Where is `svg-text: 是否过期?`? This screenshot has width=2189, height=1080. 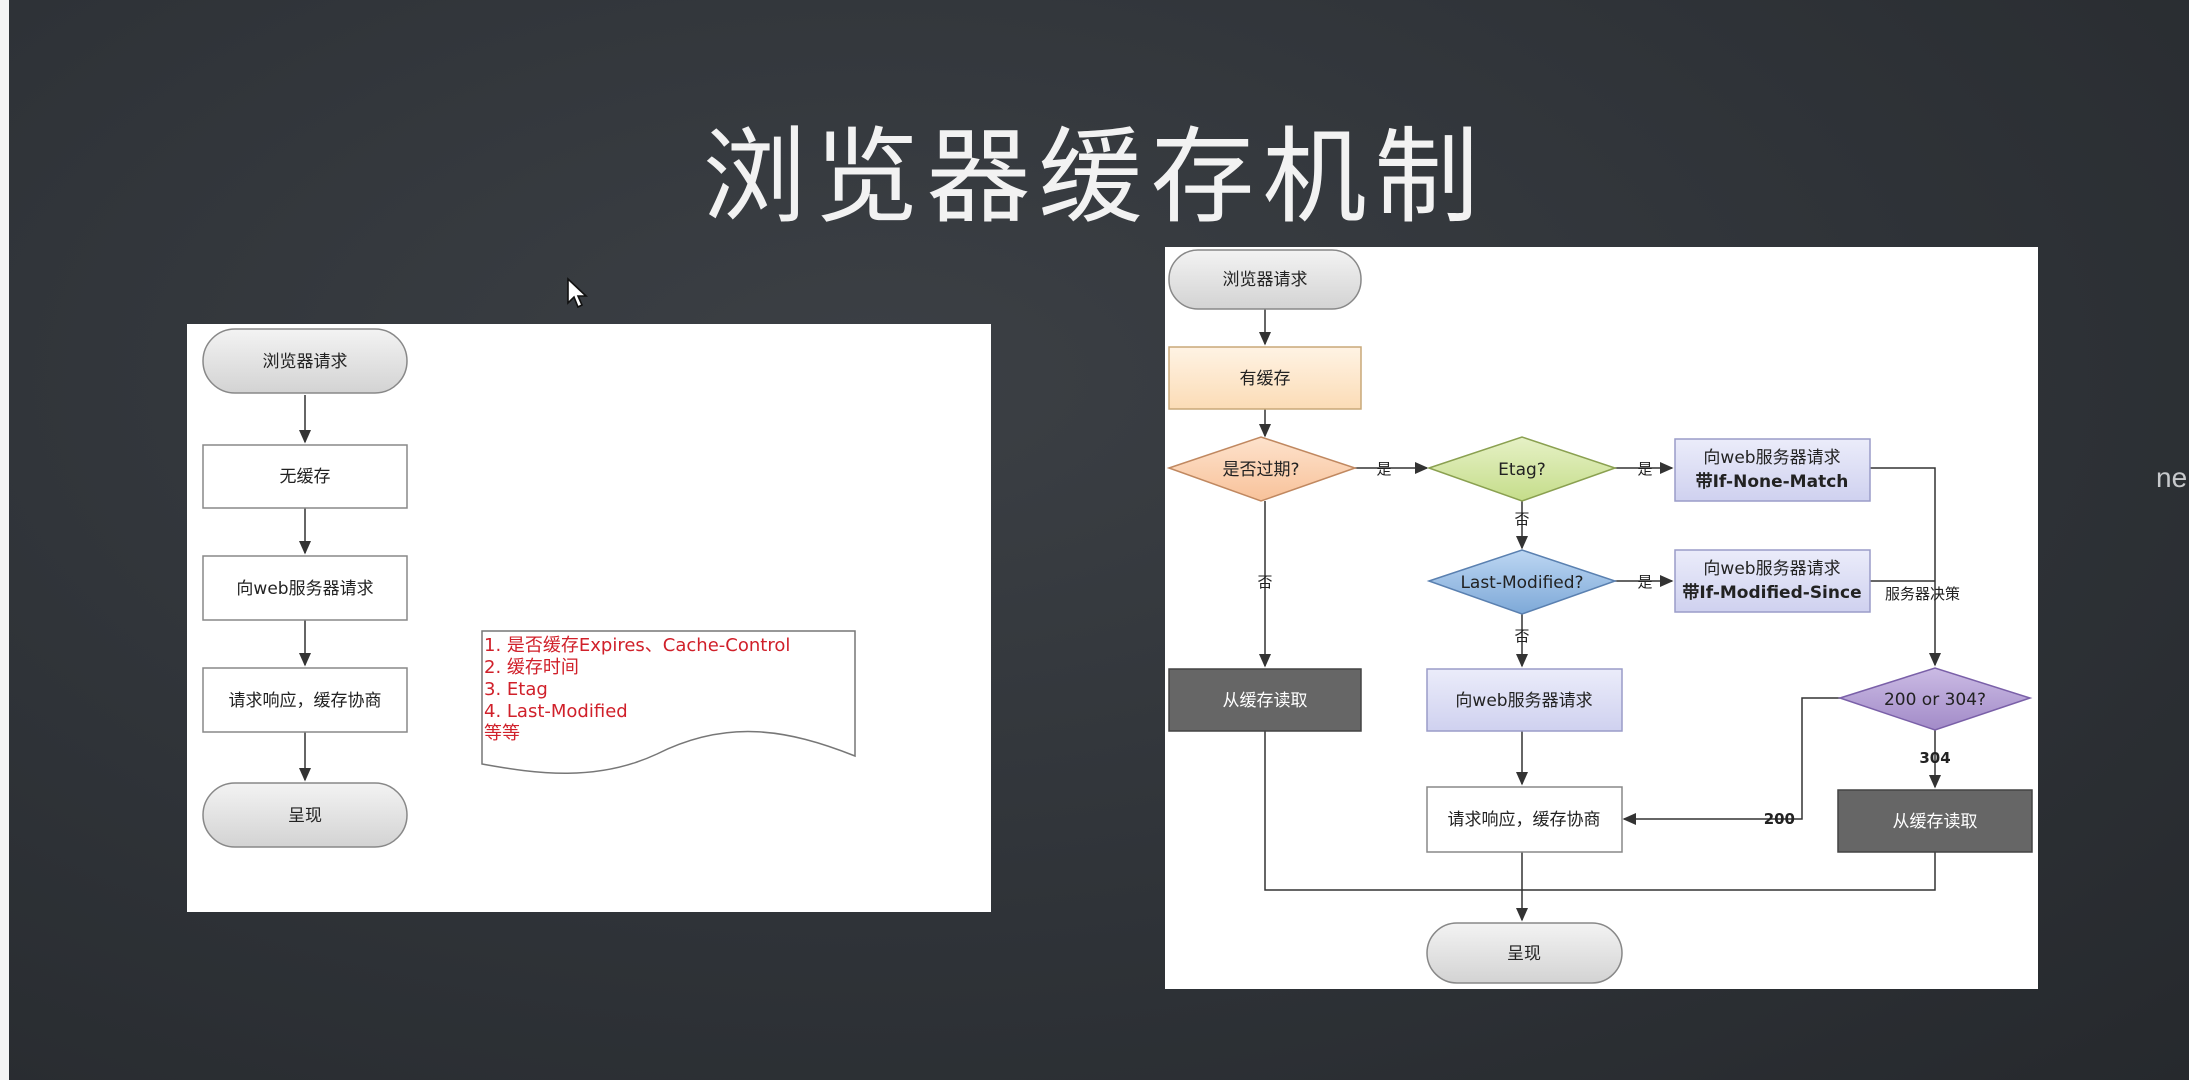
svg-text: 是否过期? is located at coordinates (1260, 470).